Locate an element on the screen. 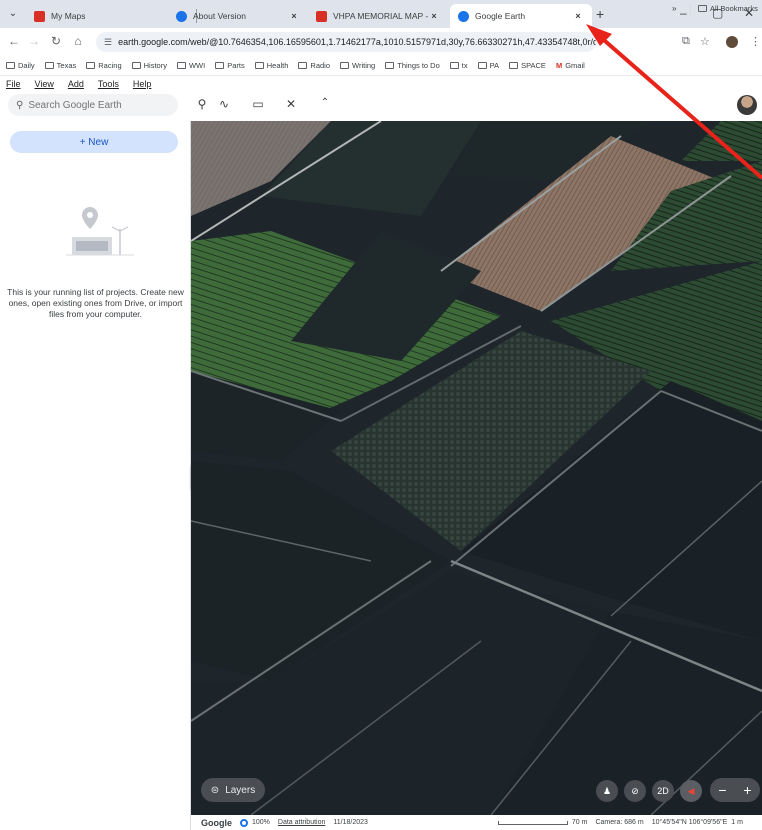  menu-add: Add is located at coordinates (76, 84).